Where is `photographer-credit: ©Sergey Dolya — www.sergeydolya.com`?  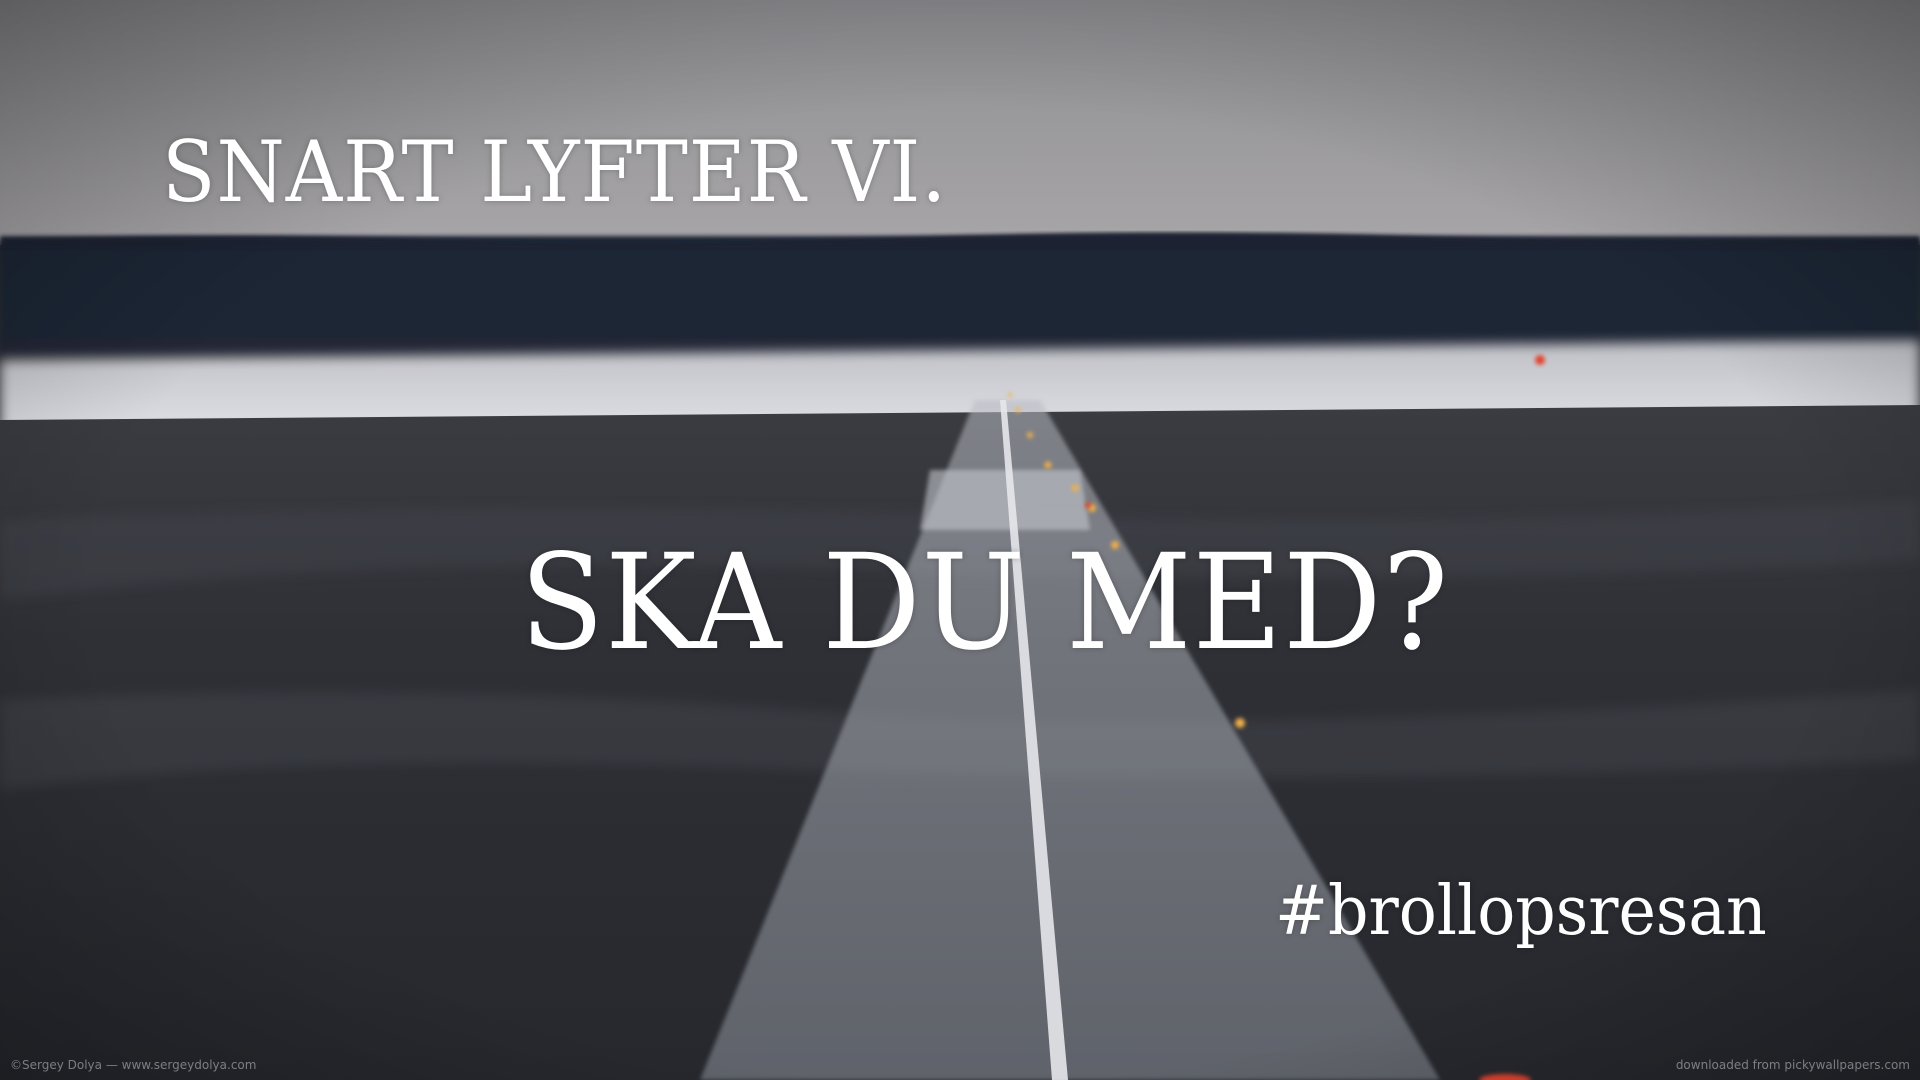
photographer-credit: ©Sergey Dolya — www.sergeydolya.com is located at coordinates (133, 1065).